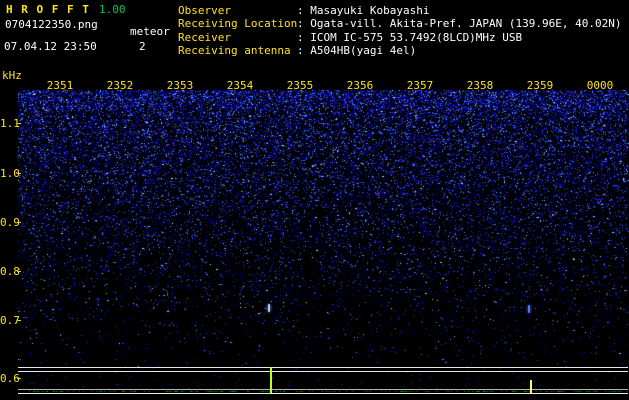  What do you see at coordinates (420, 85) in the screenshot?
I see `x-axis-tick-label: 2357` at bounding box center [420, 85].